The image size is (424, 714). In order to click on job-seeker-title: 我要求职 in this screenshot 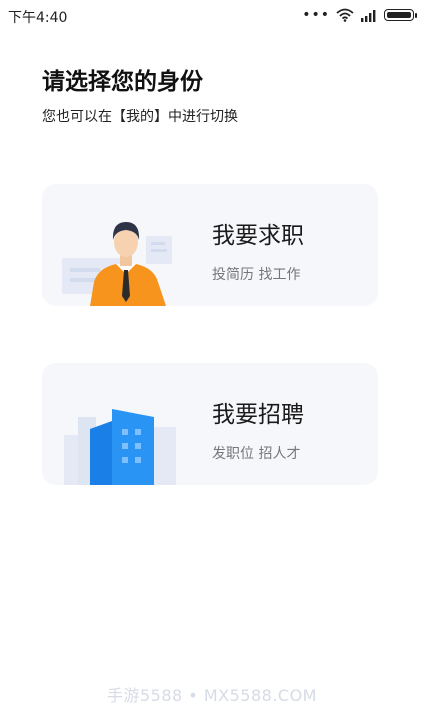, I will do `click(258, 236)`.